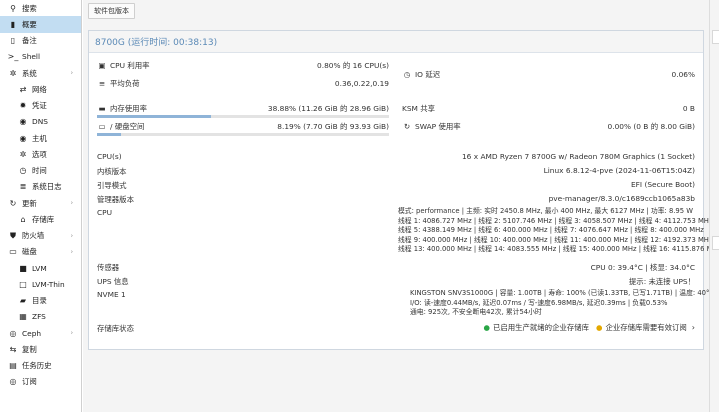 This screenshot has width=719, height=412. What do you see at coordinates (105, 212) in the screenshot?
I see `cpu-info-label: CPU` at bounding box center [105, 212].